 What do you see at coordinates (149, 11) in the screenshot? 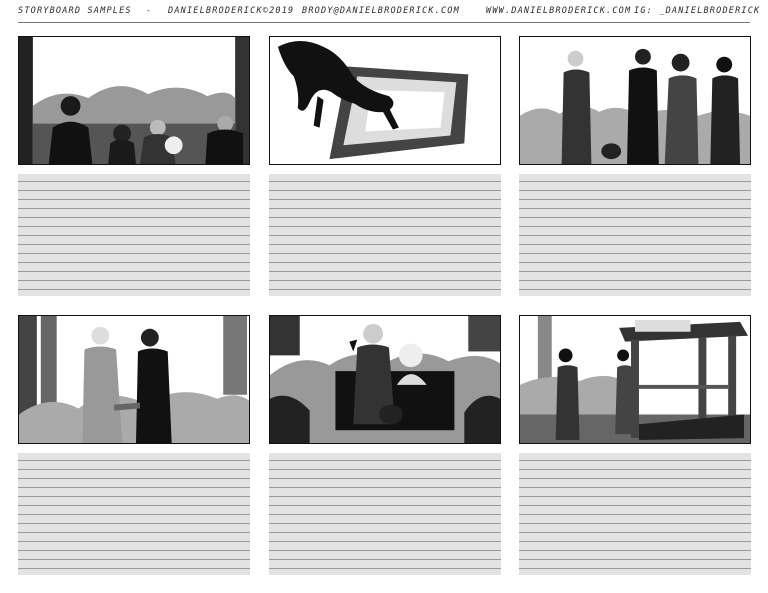
I see `header-dash: -` at bounding box center [149, 11].